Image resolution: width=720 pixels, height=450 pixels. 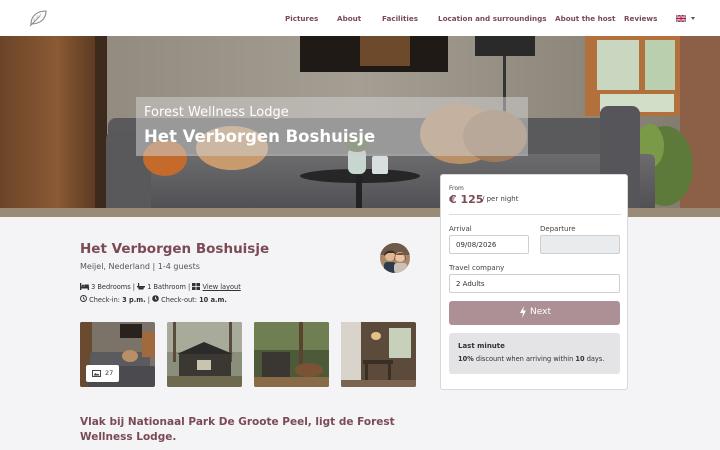 What do you see at coordinates (260, 136) in the screenshot?
I see `hero-title: Het Verborgen Boshuisje` at bounding box center [260, 136].